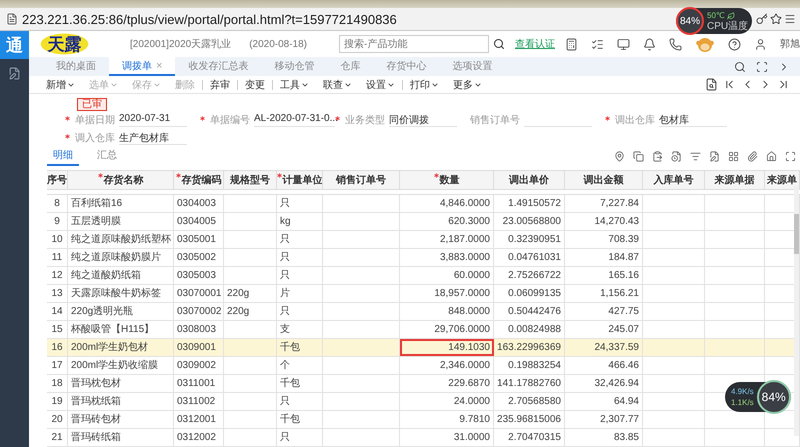  I want to click on table-cell: 23.00568800, so click(529, 221).